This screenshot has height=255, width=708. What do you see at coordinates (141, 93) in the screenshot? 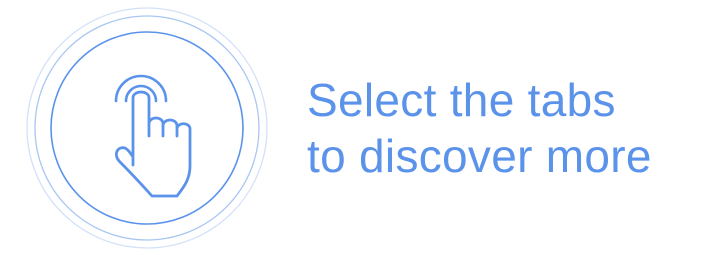
I see `tap-arc-inner` at bounding box center [141, 93].